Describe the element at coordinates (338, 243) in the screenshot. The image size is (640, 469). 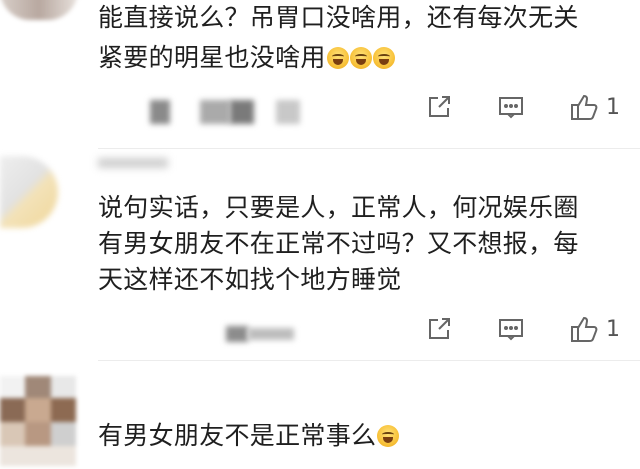
I see `comment-text-line: 有男女朋友不在正常不过吗？又不想报，每` at that location.